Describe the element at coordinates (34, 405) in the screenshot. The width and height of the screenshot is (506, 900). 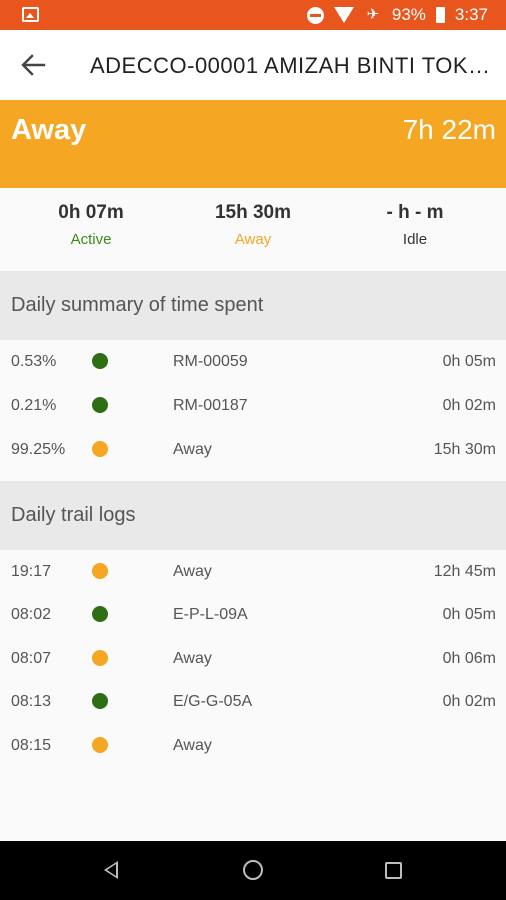
I see `summary-percent: 0.21%` at that location.